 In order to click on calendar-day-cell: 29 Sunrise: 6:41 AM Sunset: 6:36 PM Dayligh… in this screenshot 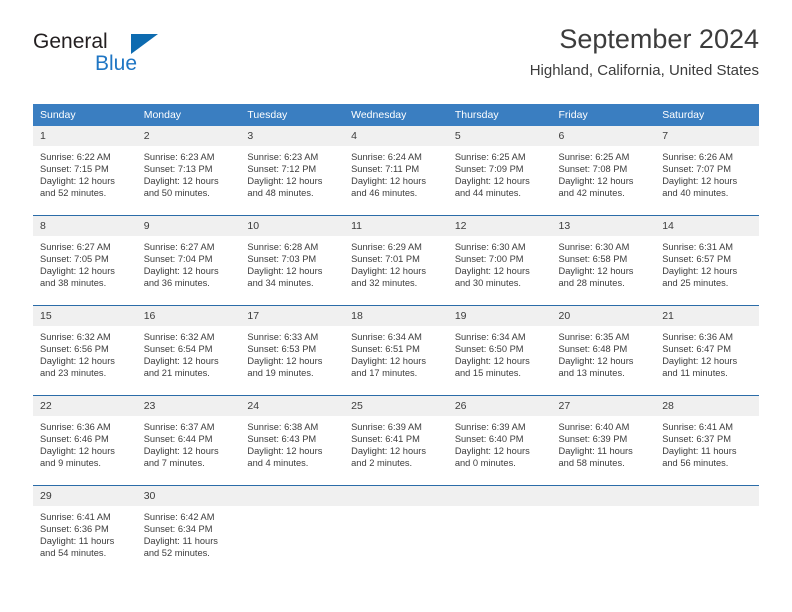, I will do `click(85, 530)`.